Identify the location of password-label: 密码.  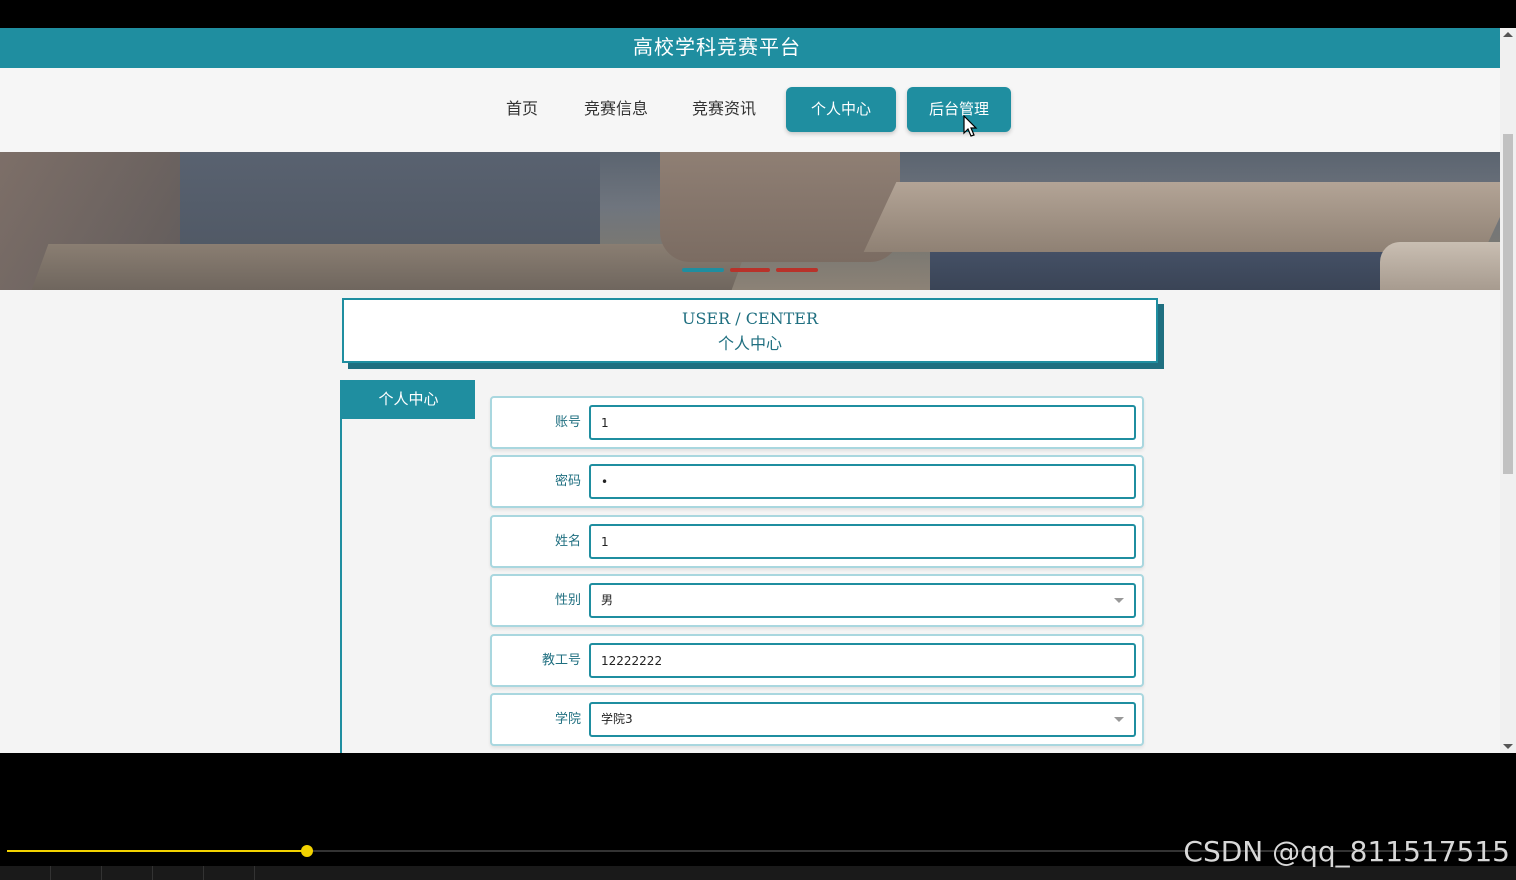
(567, 481).